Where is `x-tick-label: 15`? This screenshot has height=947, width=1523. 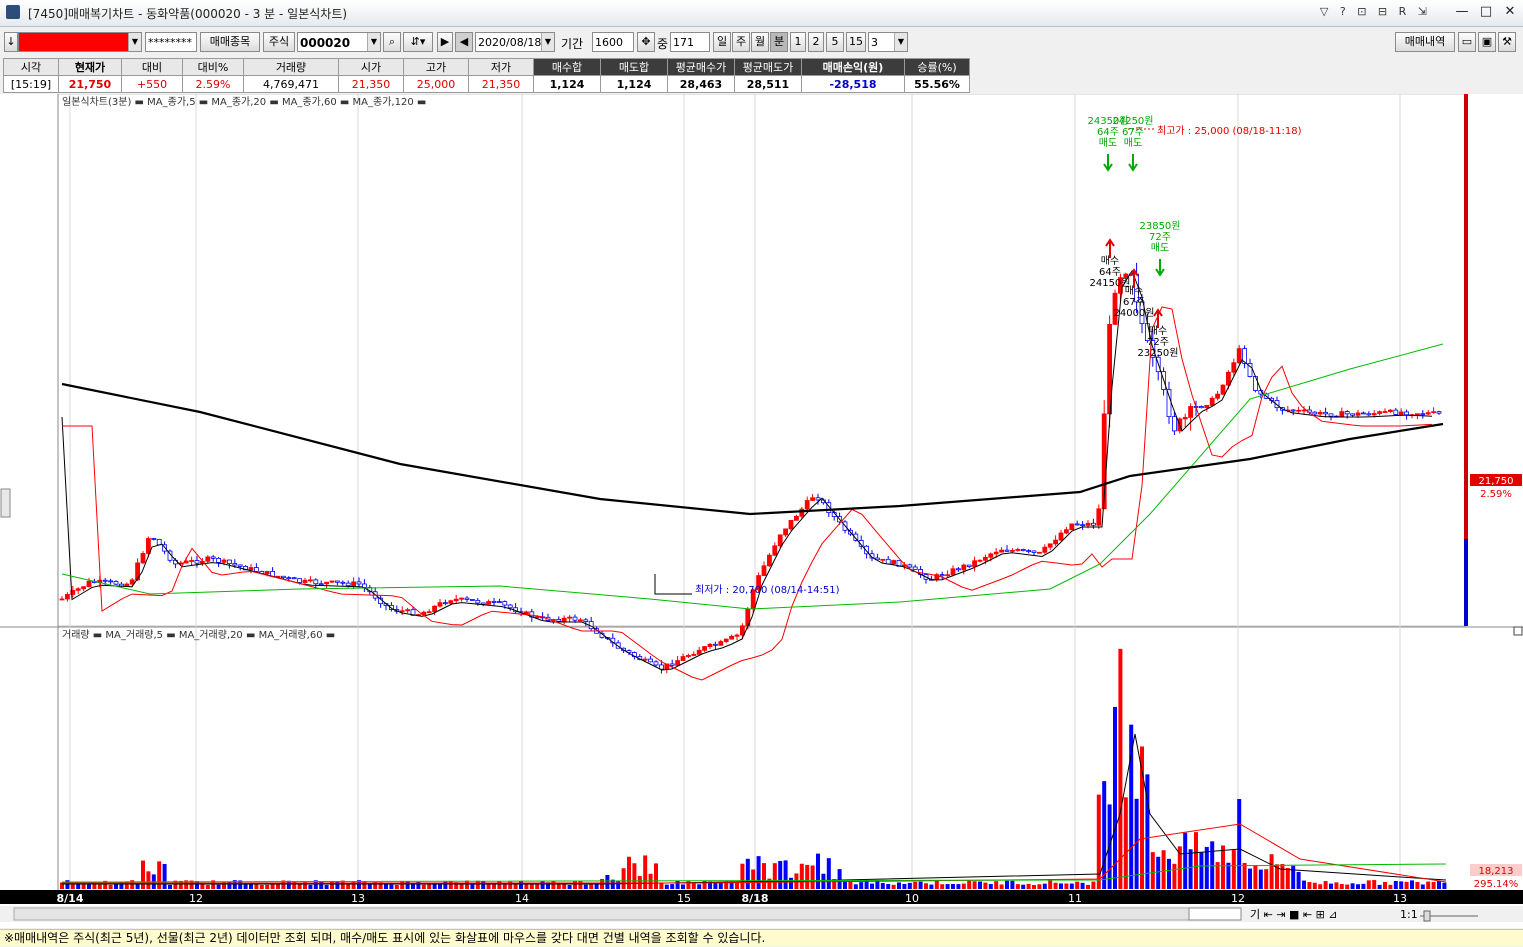 x-tick-label: 15 is located at coordinates (684, 898).